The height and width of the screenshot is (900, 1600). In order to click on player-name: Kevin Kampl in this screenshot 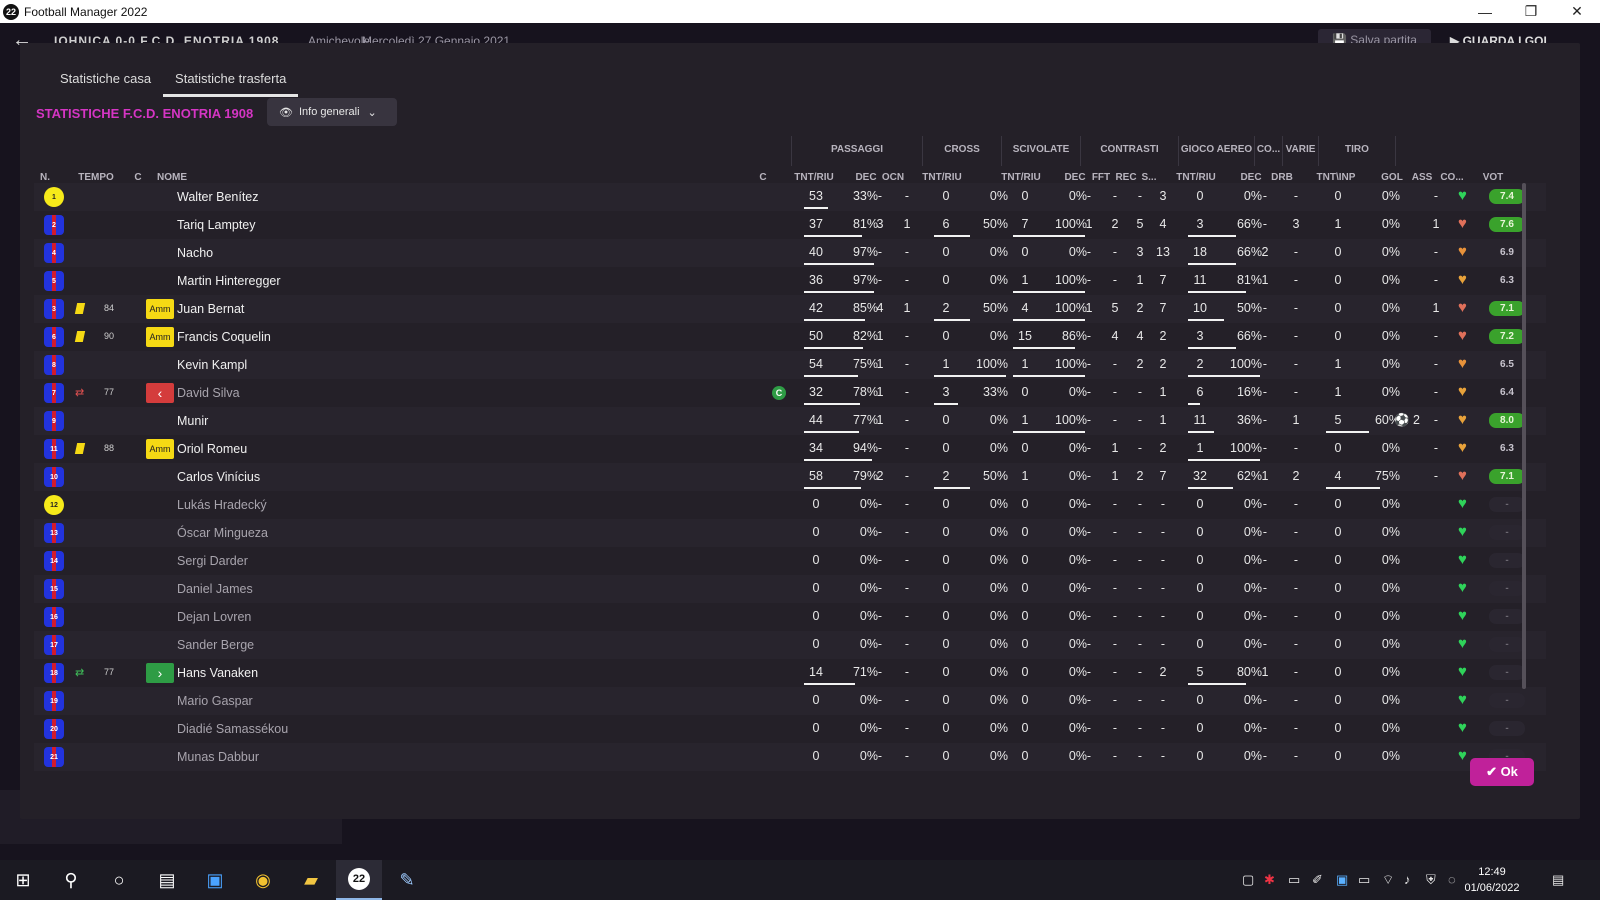, I will do `click(212, 365)`.